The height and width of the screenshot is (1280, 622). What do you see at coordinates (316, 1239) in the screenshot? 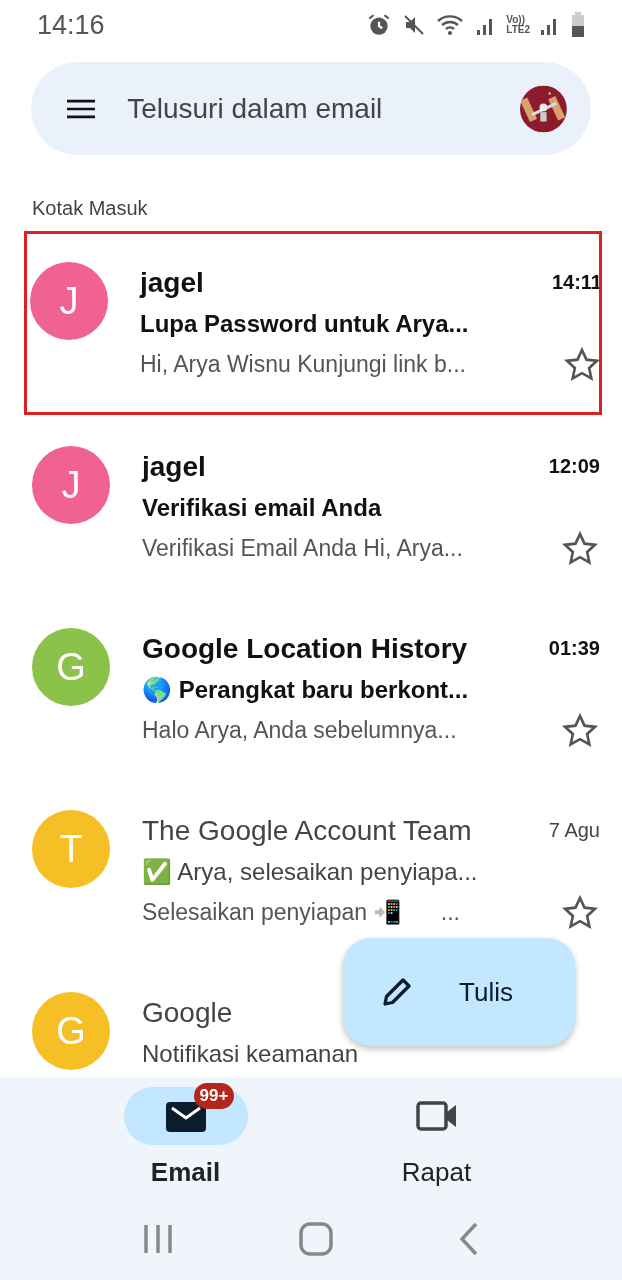
I see `home-icon` at bounding box center [316, 1239].